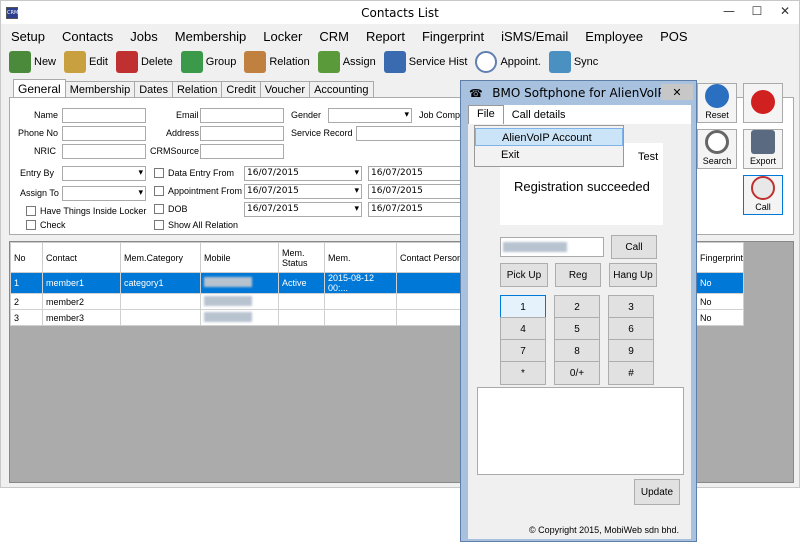 The image size is (800, 545). What do you see at coordinates (159, 173) in the screenshot?
I see `data-entry-checkbox` at bounding box center [159, 173].